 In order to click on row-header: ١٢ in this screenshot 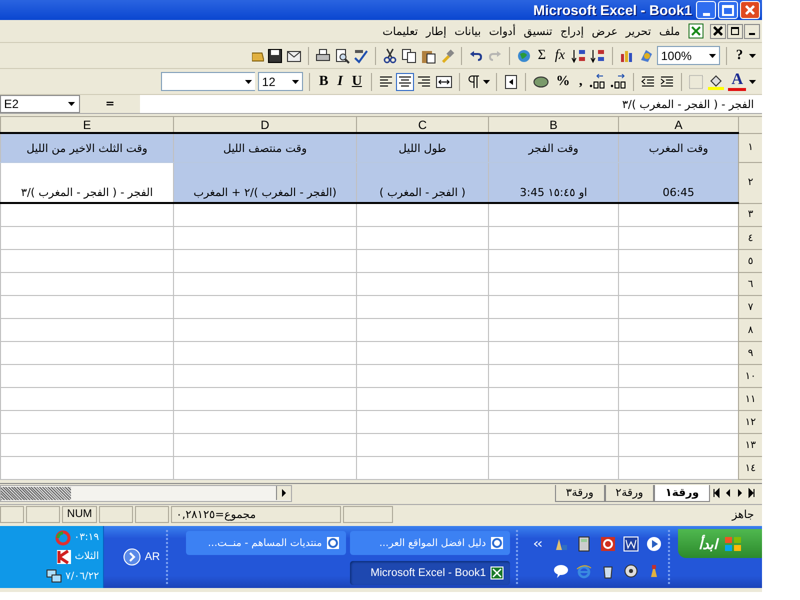, I will do `click(750, 422)`.